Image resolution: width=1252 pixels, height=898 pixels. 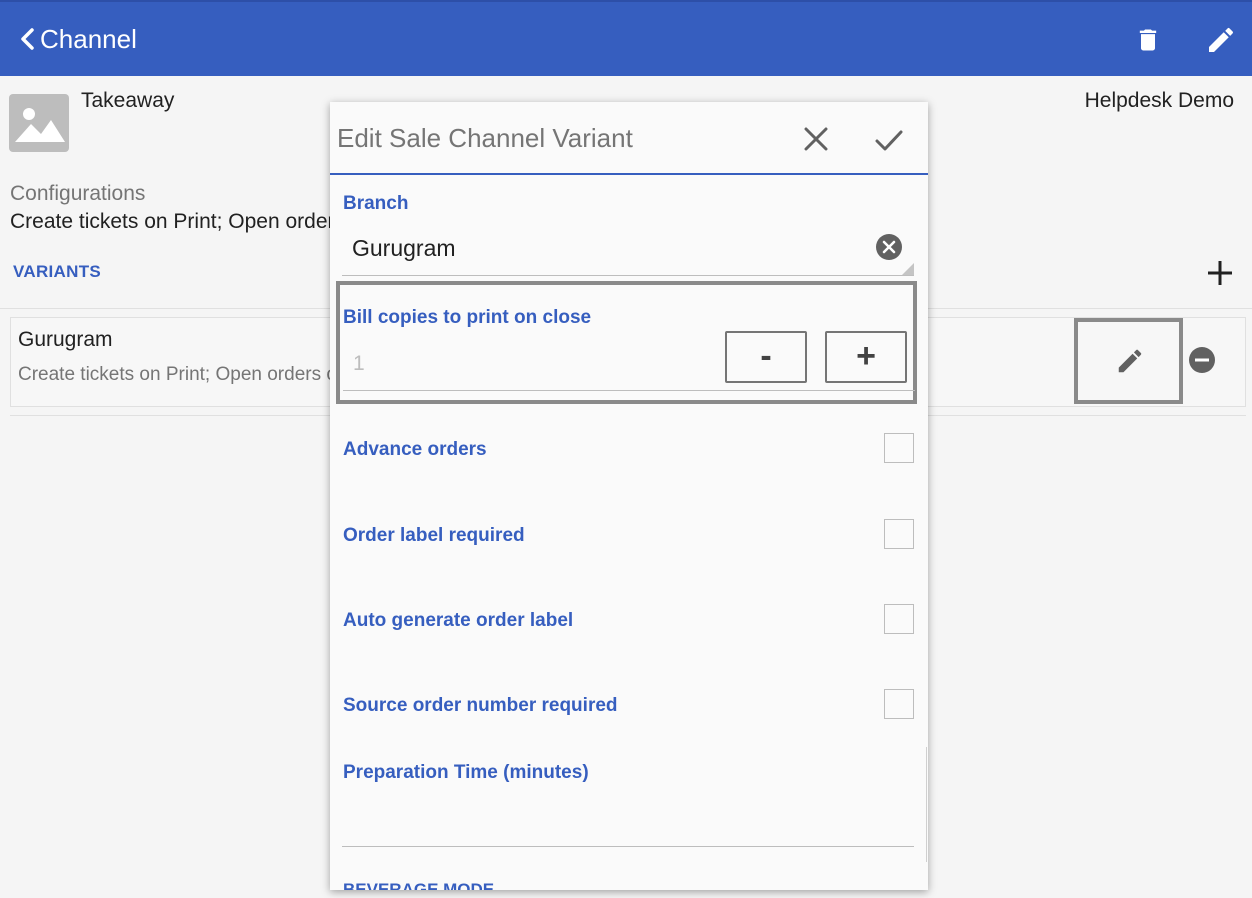 I want to click on dropdown-corner, so click(x=908, y=269).